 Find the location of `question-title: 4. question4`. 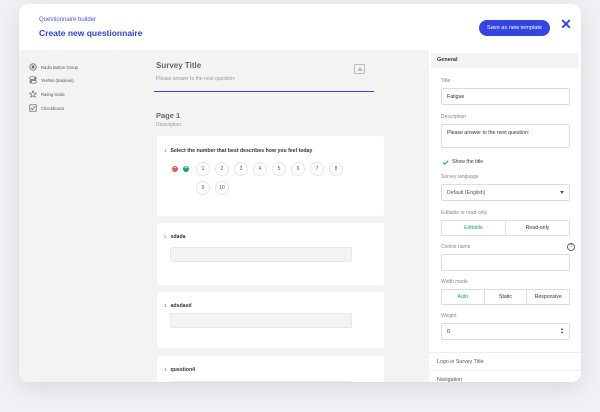

question-title: 4. question4 is located at coordinates (179, 370).